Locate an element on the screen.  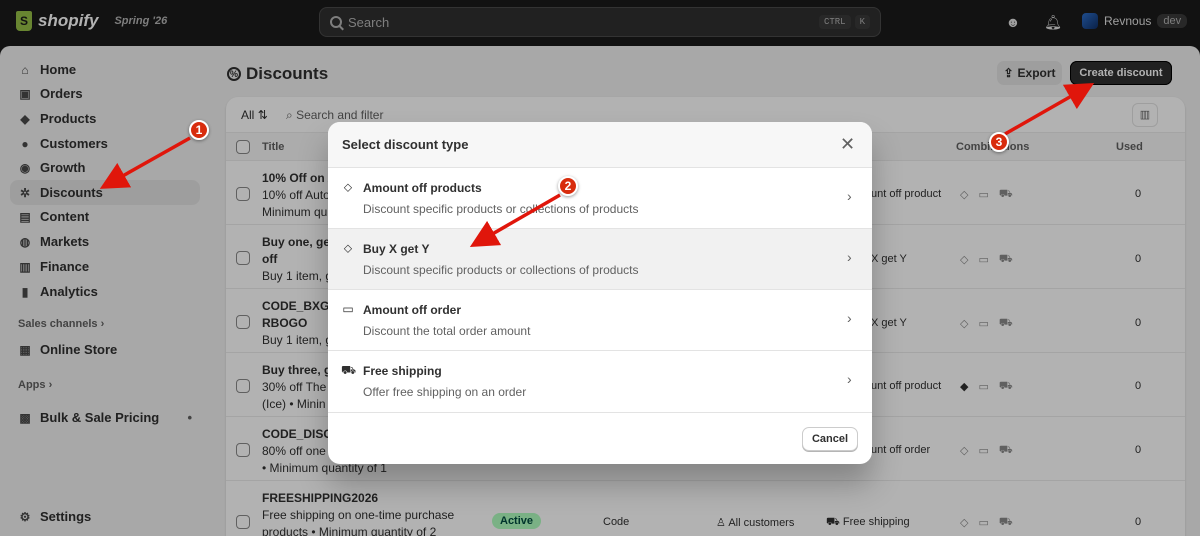
option-desc: Discount the total order amount is located at coordinates (447, 331).